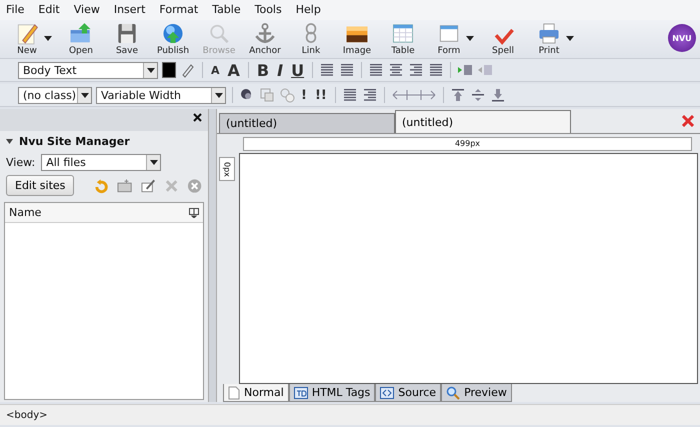 The image size is (700, 427). Describe the element at coordinates (688, 121) in the screenshot. I see `close-tab-icon` at that location.